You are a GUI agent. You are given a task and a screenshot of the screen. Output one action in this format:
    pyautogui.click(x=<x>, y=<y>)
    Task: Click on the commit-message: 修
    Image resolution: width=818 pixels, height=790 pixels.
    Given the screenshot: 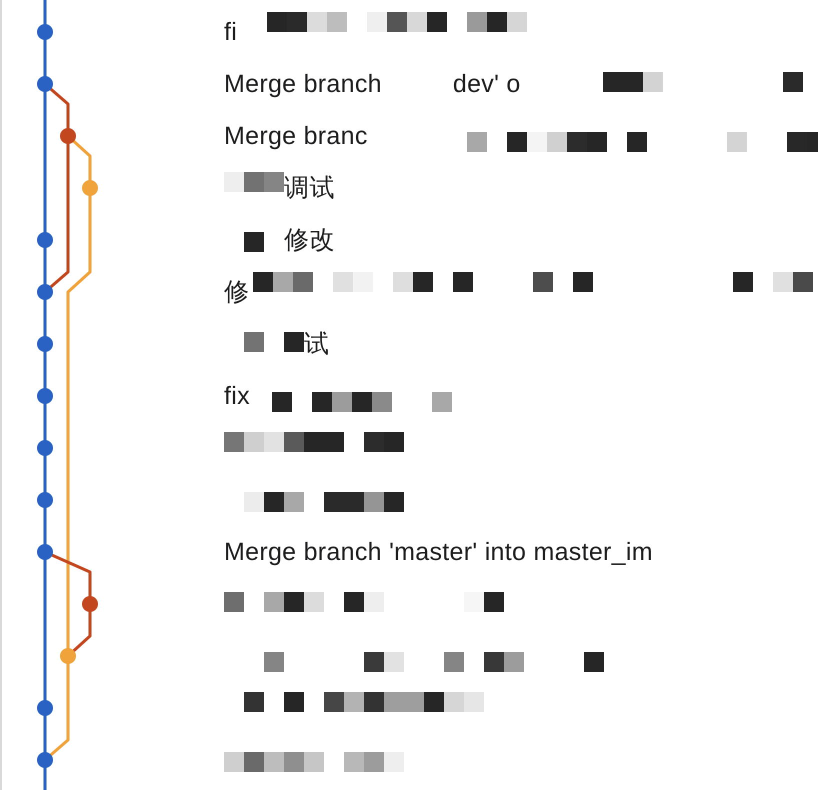 What is the action you would take?
    pyautogui.click(x=237, y=292)
    